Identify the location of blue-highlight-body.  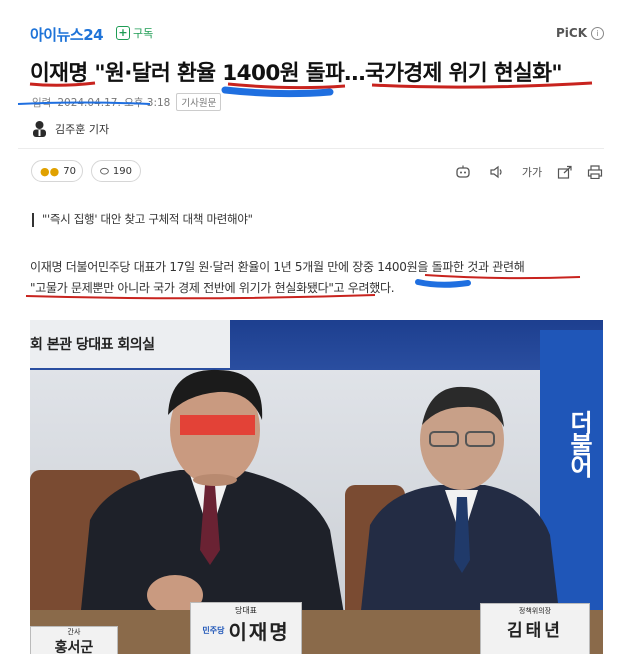
(443, 283).